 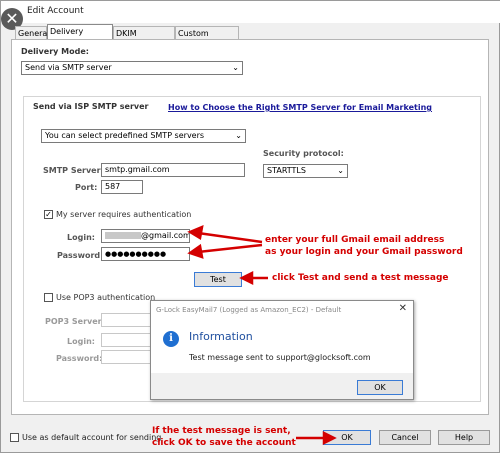 What do you see at coordinates (329, 438) in the screenshot?
I see `ok-arrowhead` at bounding box center [329, 438].